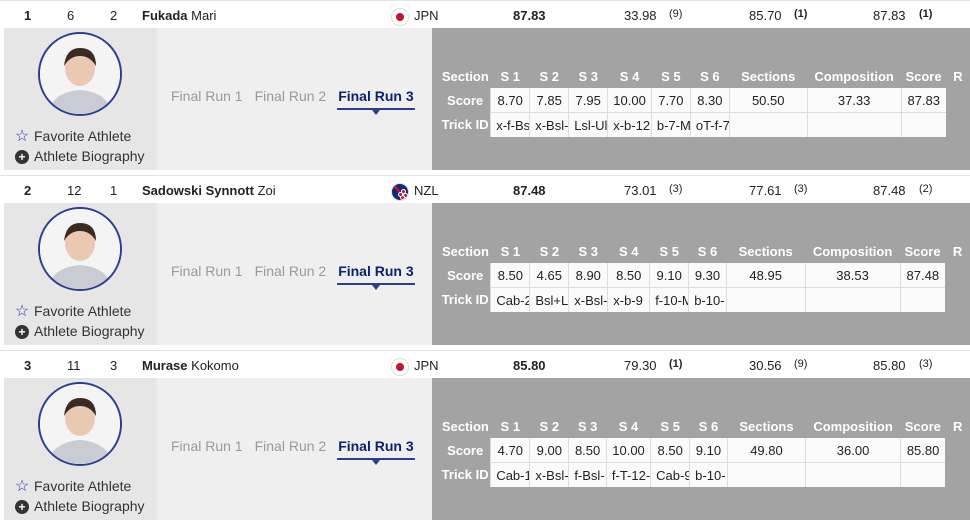  What do you see at coordinates (676, 364) in the screenshot?
I see `run-1-rank: (1)` at bounding box center [676, 364].